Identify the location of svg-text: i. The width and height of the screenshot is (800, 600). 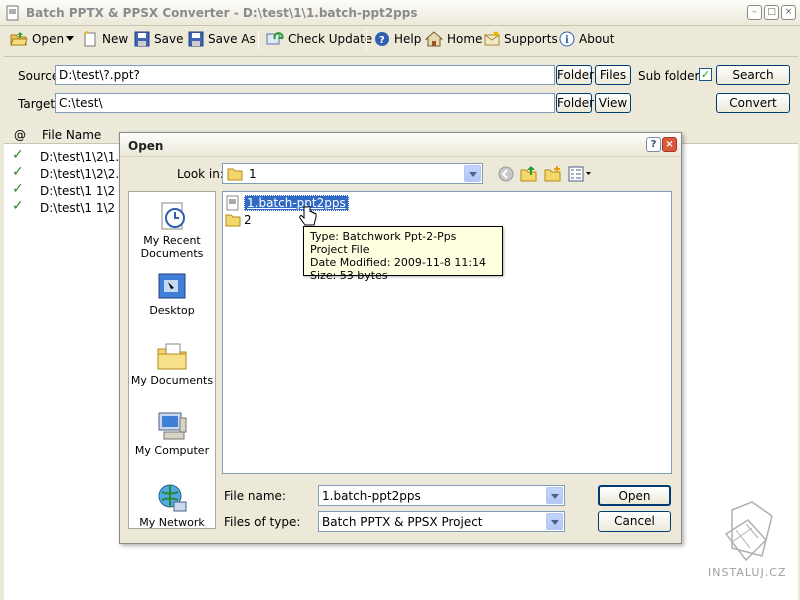
(567, 40).